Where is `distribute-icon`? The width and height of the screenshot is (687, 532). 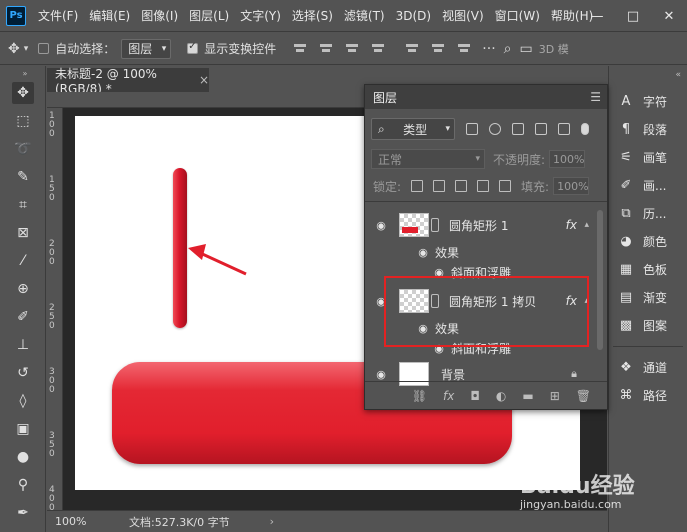
distribute-icon is located at coordinates (378, 48).